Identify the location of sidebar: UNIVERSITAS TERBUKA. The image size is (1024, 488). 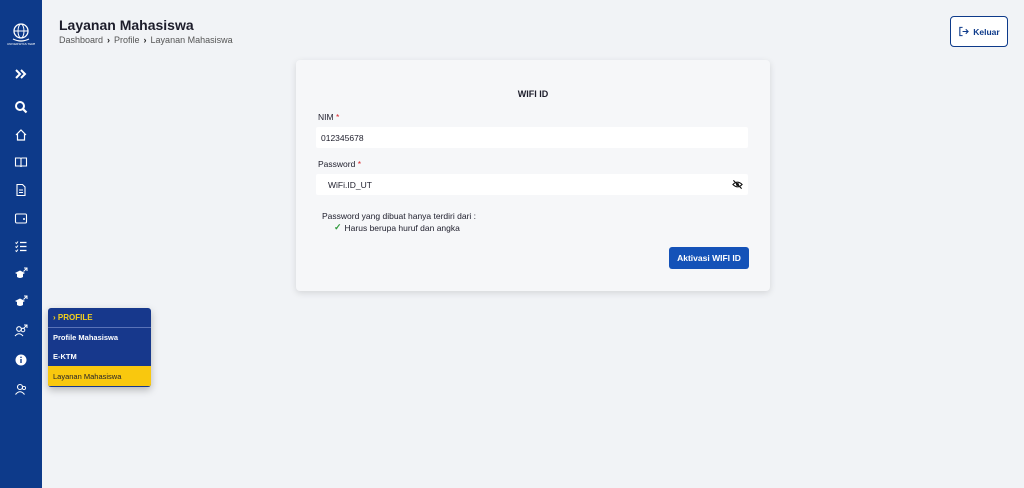
(21, 244).